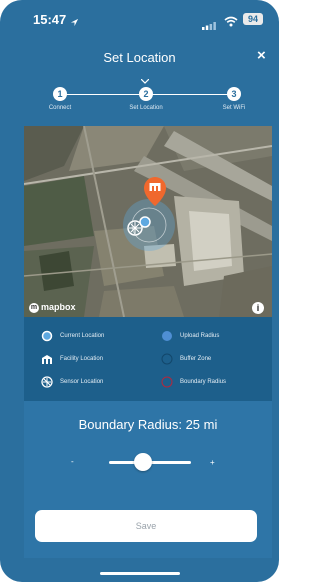 This screenshot has width=320, height=582. Describe the element at coordinates (34, 307) in the screenshot. I see `mapbox-logo-icon: m` at that location.